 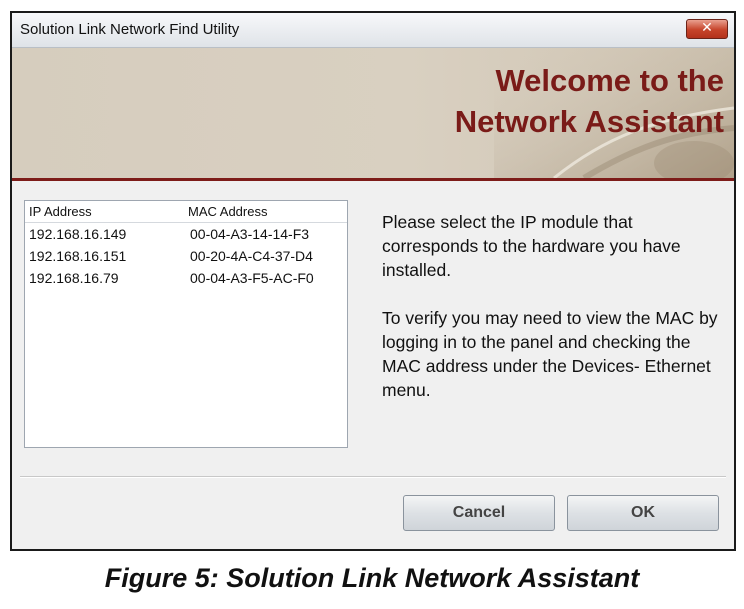 What do you see at coordinates (186, 235) in the screenshot?
I see `device-row: 192.168.16.149 00-04-A3-14-14-F3` at bounding box center [186, 235].